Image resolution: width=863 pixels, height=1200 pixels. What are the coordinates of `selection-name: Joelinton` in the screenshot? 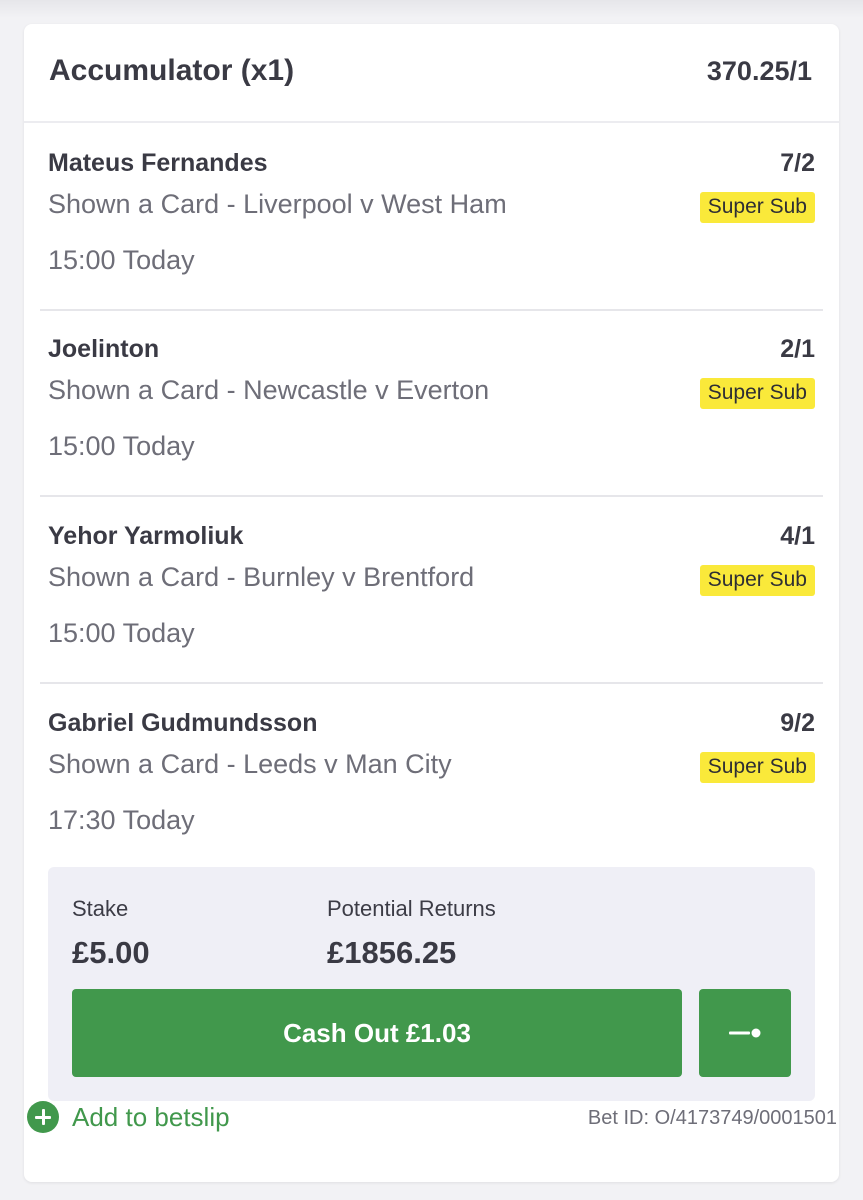 It's located at (104, 349).